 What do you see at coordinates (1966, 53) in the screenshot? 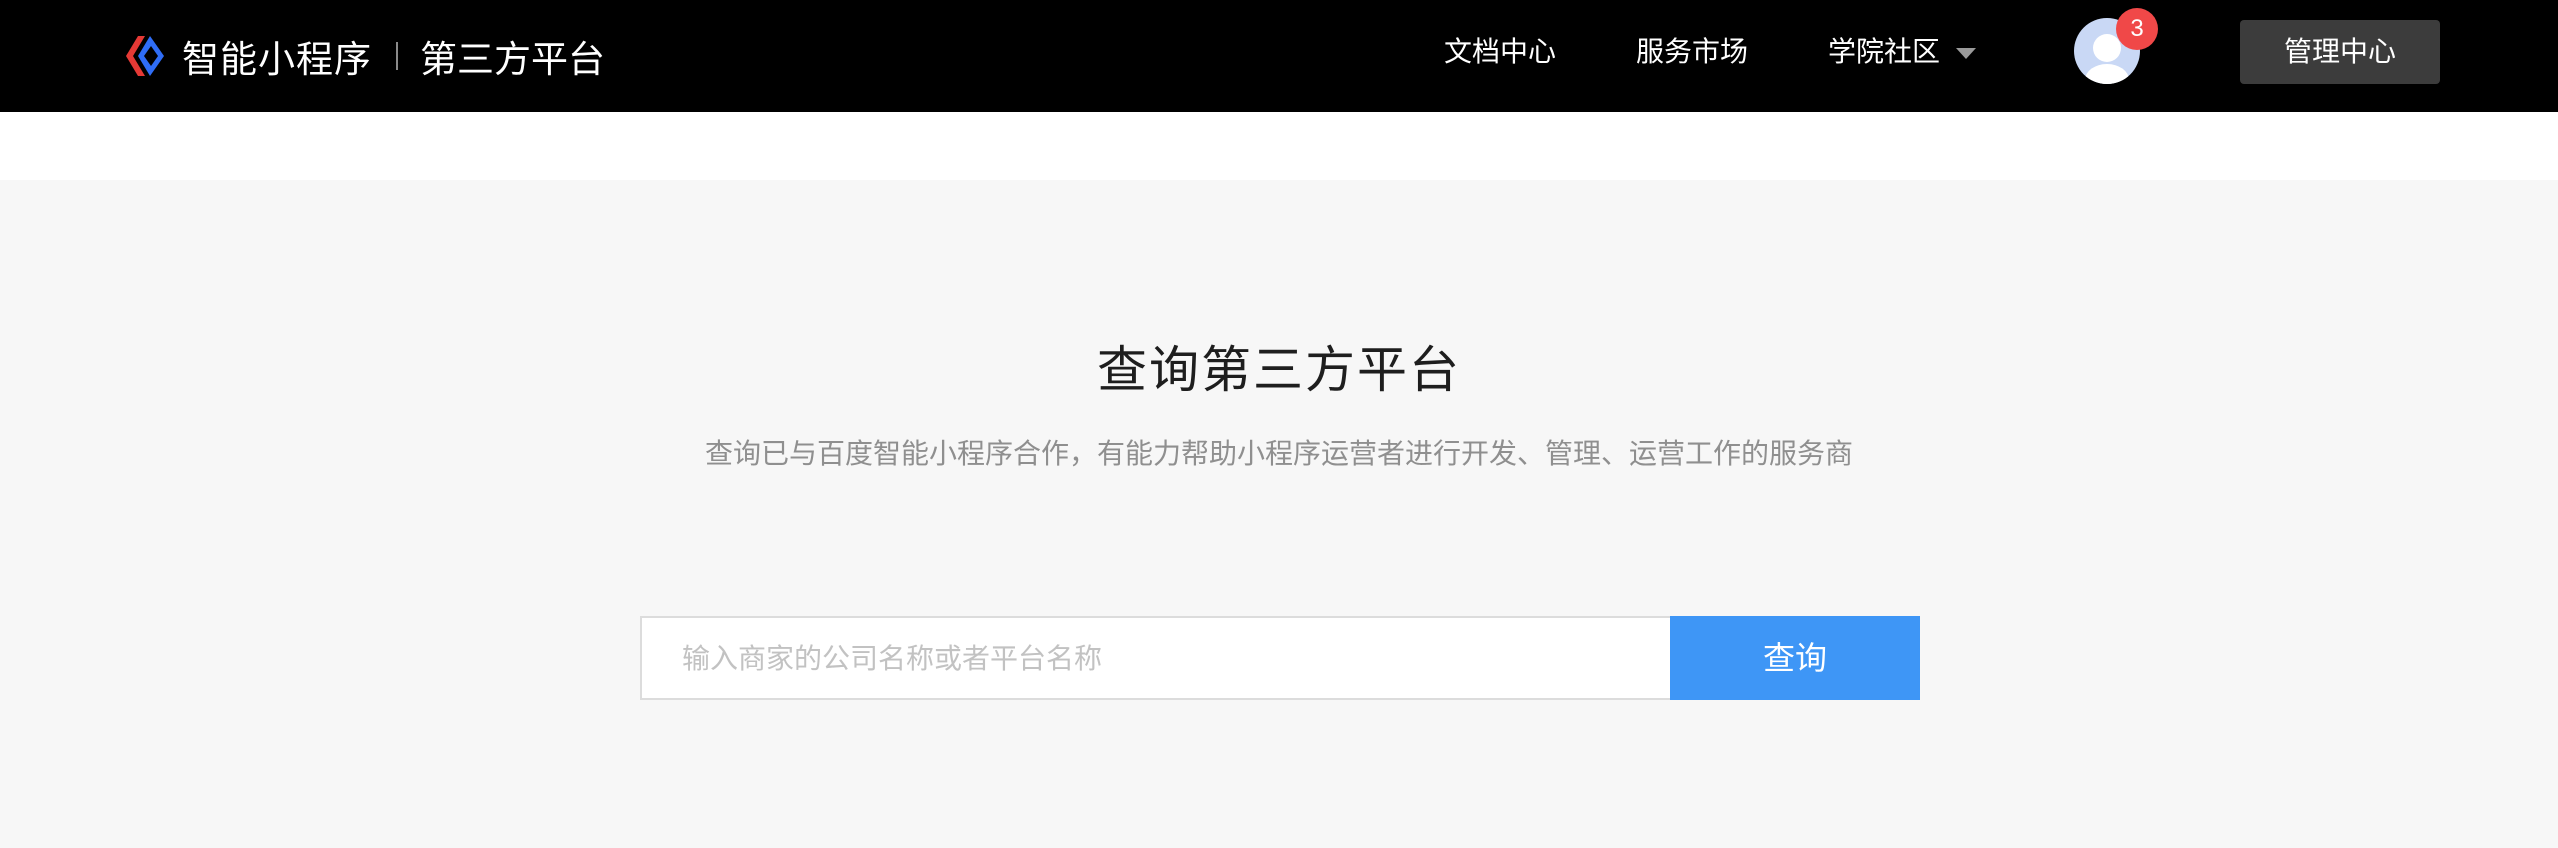
I see `caret-down-icon` at bounding box center [1966, 53].